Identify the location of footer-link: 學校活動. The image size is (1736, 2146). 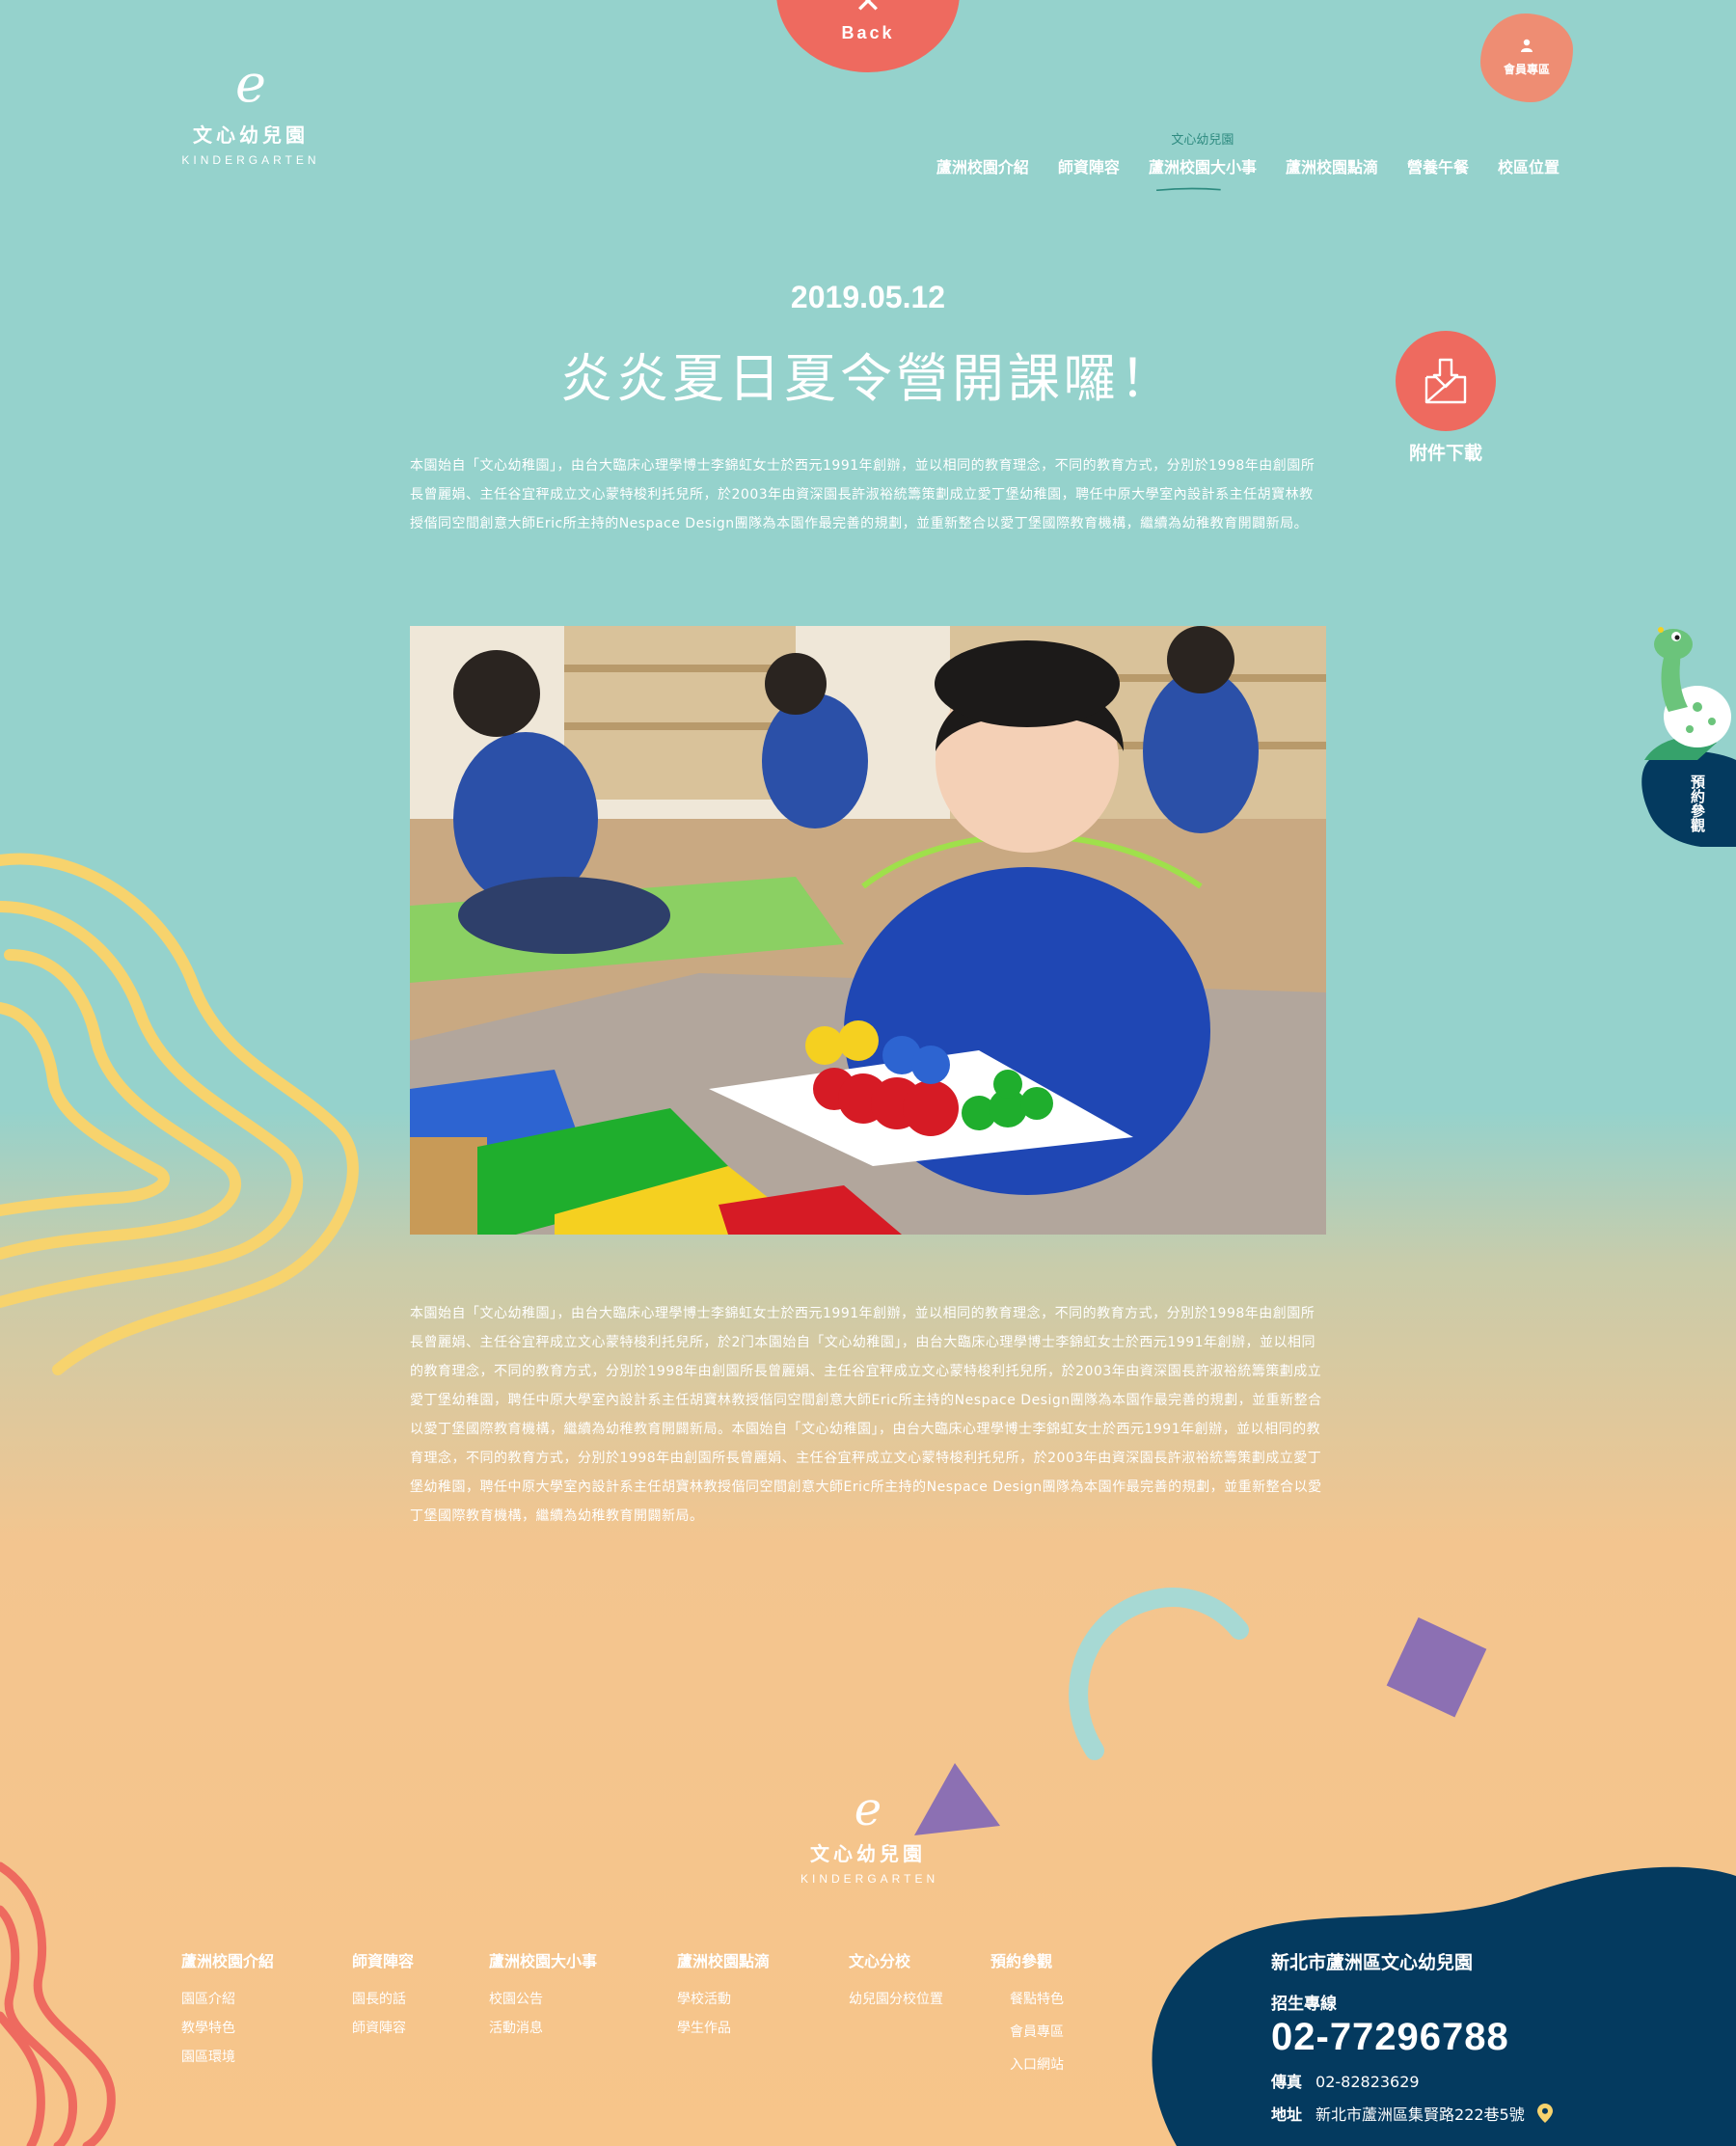
(723, 1999).